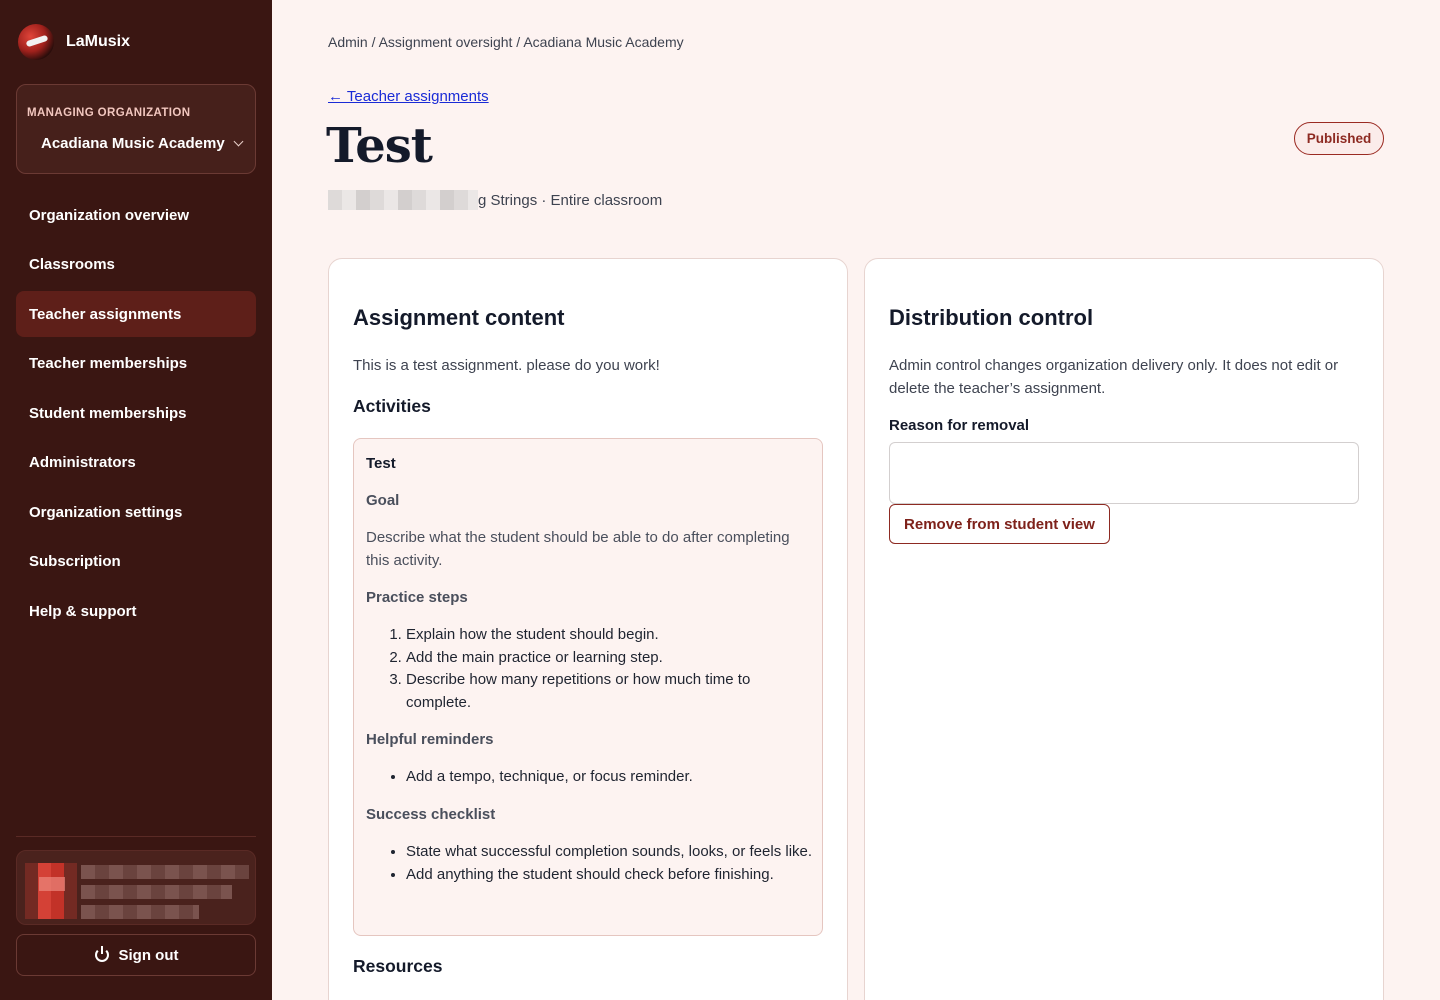 The width and height of the screenshot is (1440, 1000). What do you see at coordinates (991, 317) in the screenshot?
I see `distribution-control-heading: Distribution control` at bounding box center [991, 317].